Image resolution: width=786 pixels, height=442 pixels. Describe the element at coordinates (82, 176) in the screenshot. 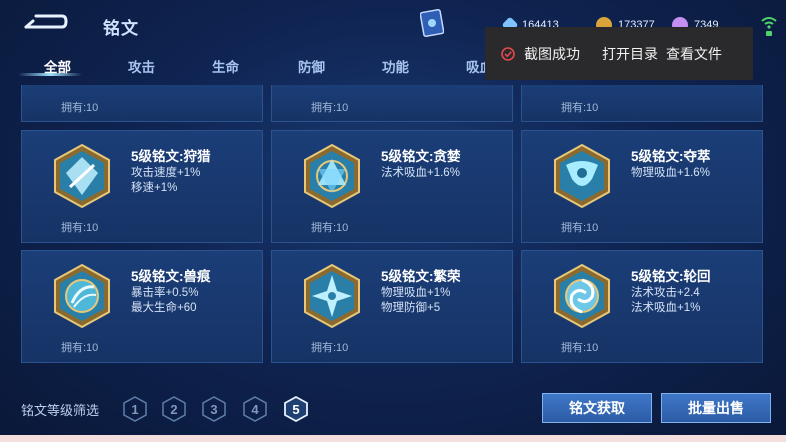

I see `hunt-rune-icon` at that location.